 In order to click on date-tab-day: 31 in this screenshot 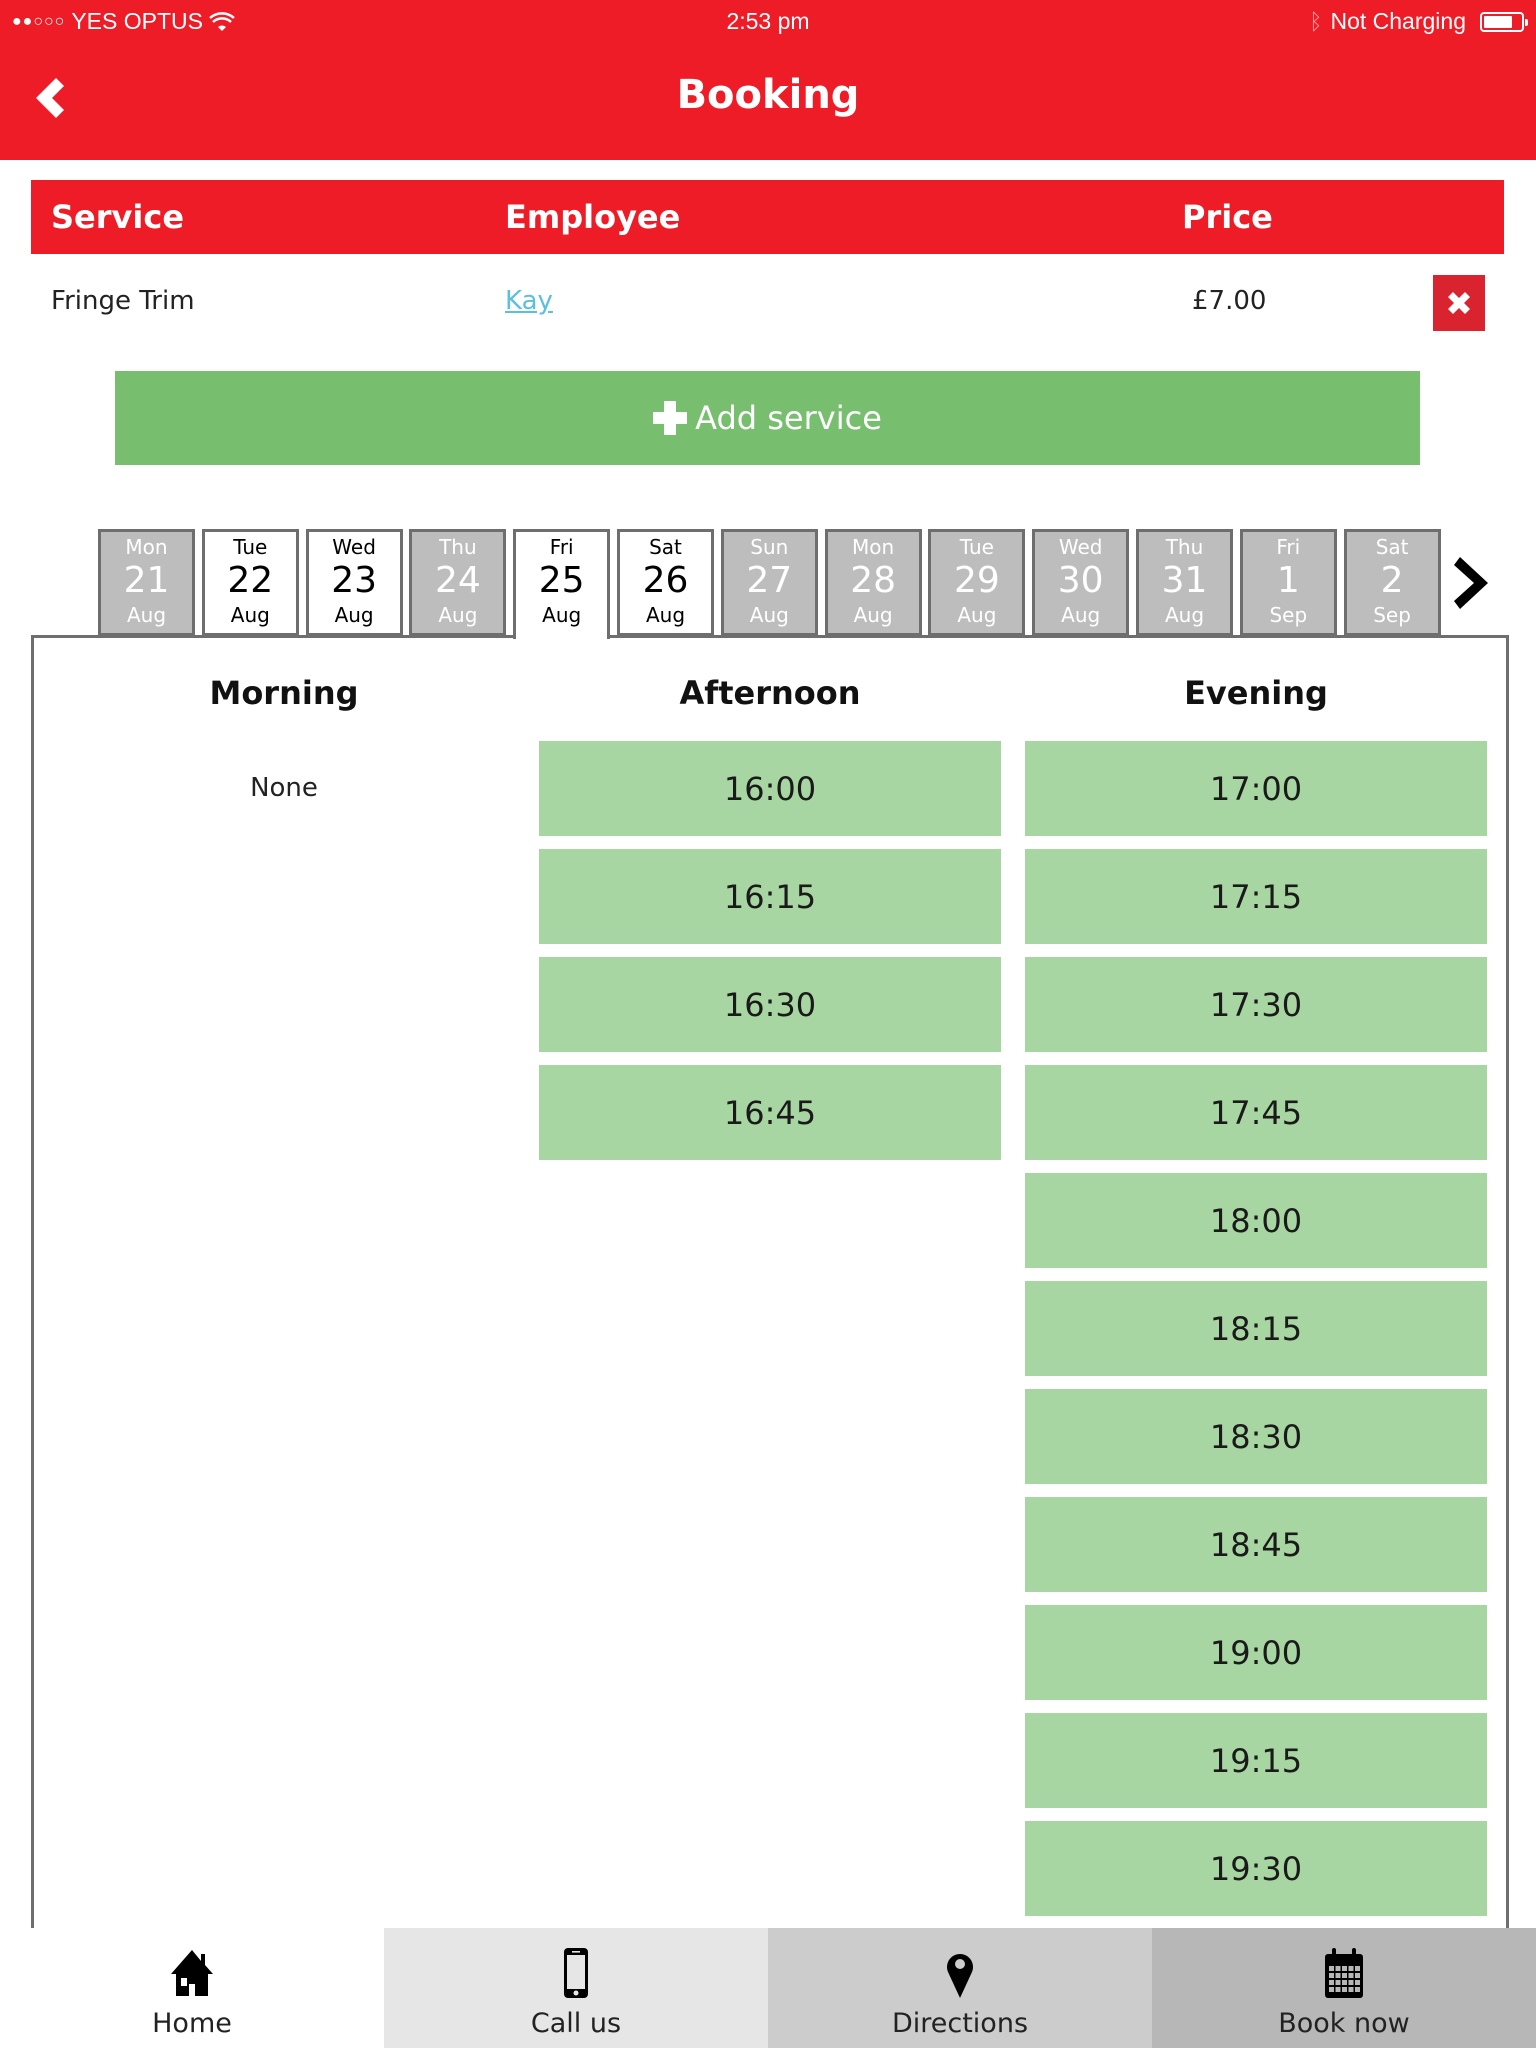, I will do `click(1184, 580)`.